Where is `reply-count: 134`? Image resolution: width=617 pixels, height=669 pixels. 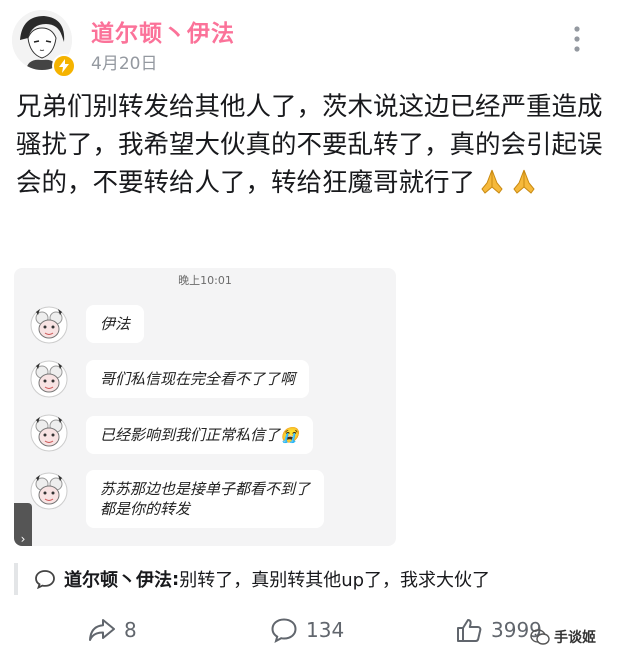
reply-count: 134 is located at coordinates (325, 630).